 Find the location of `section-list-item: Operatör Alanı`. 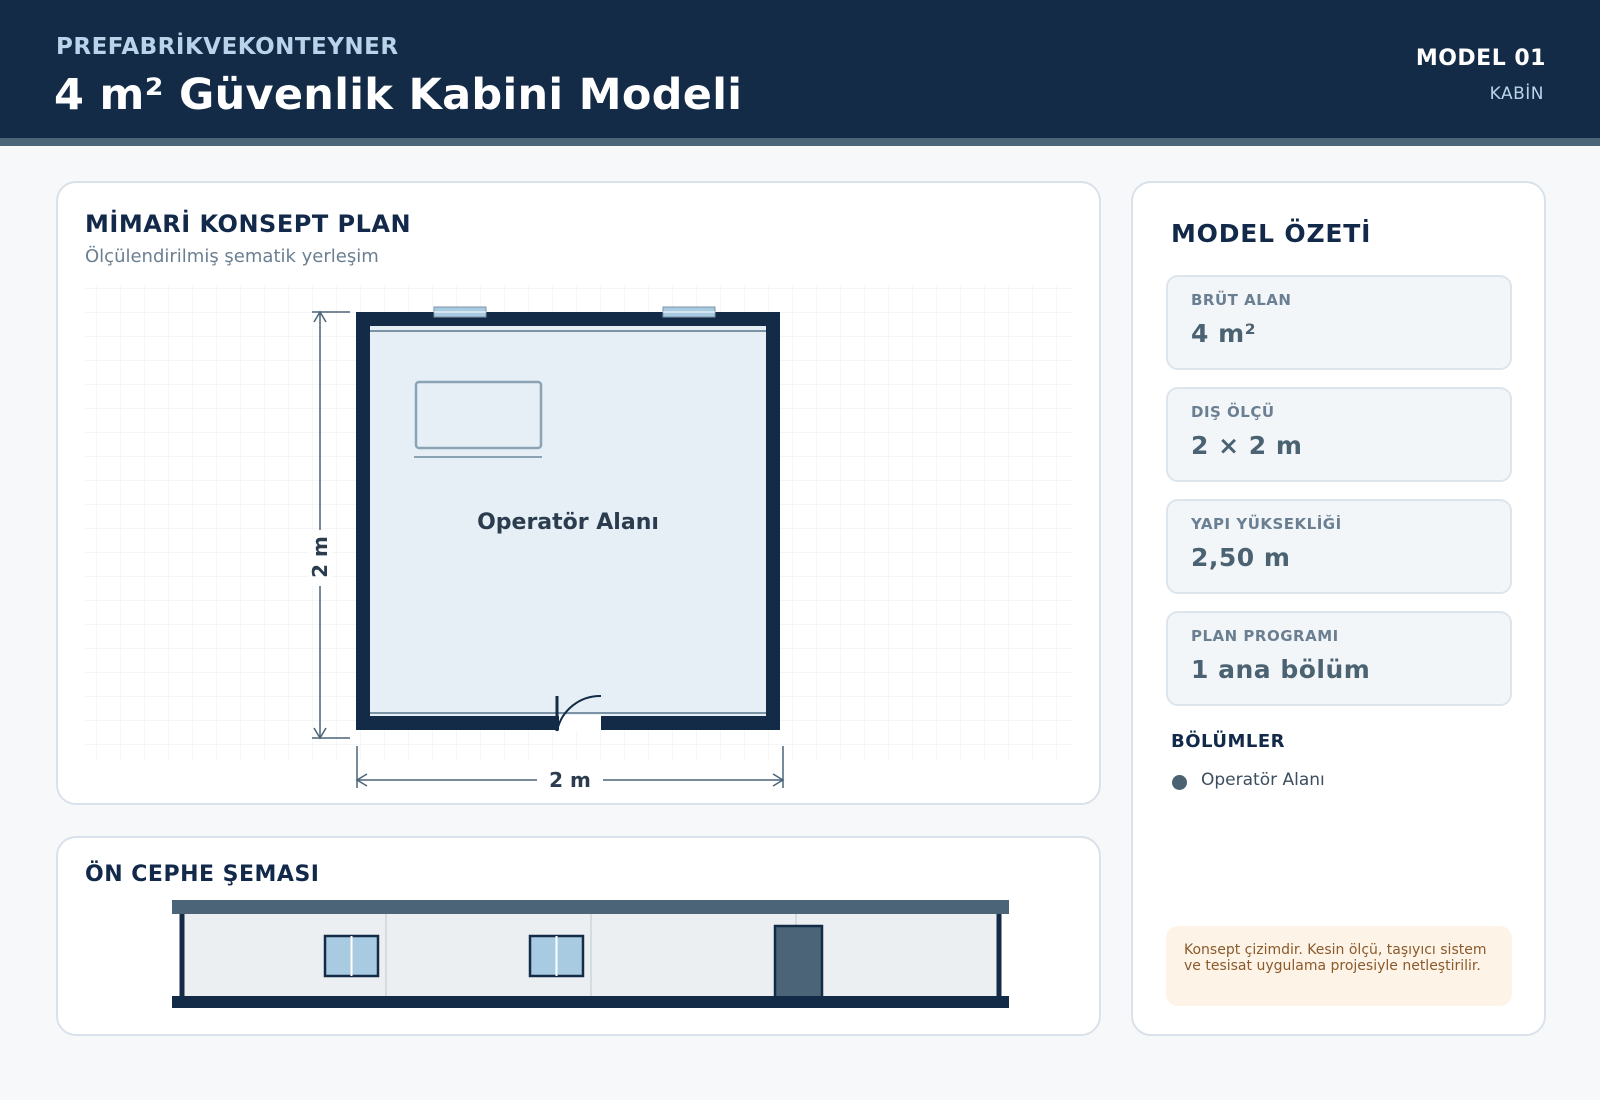

section-list-item: Operatör Alanı is located at coordinates (1248, 780).